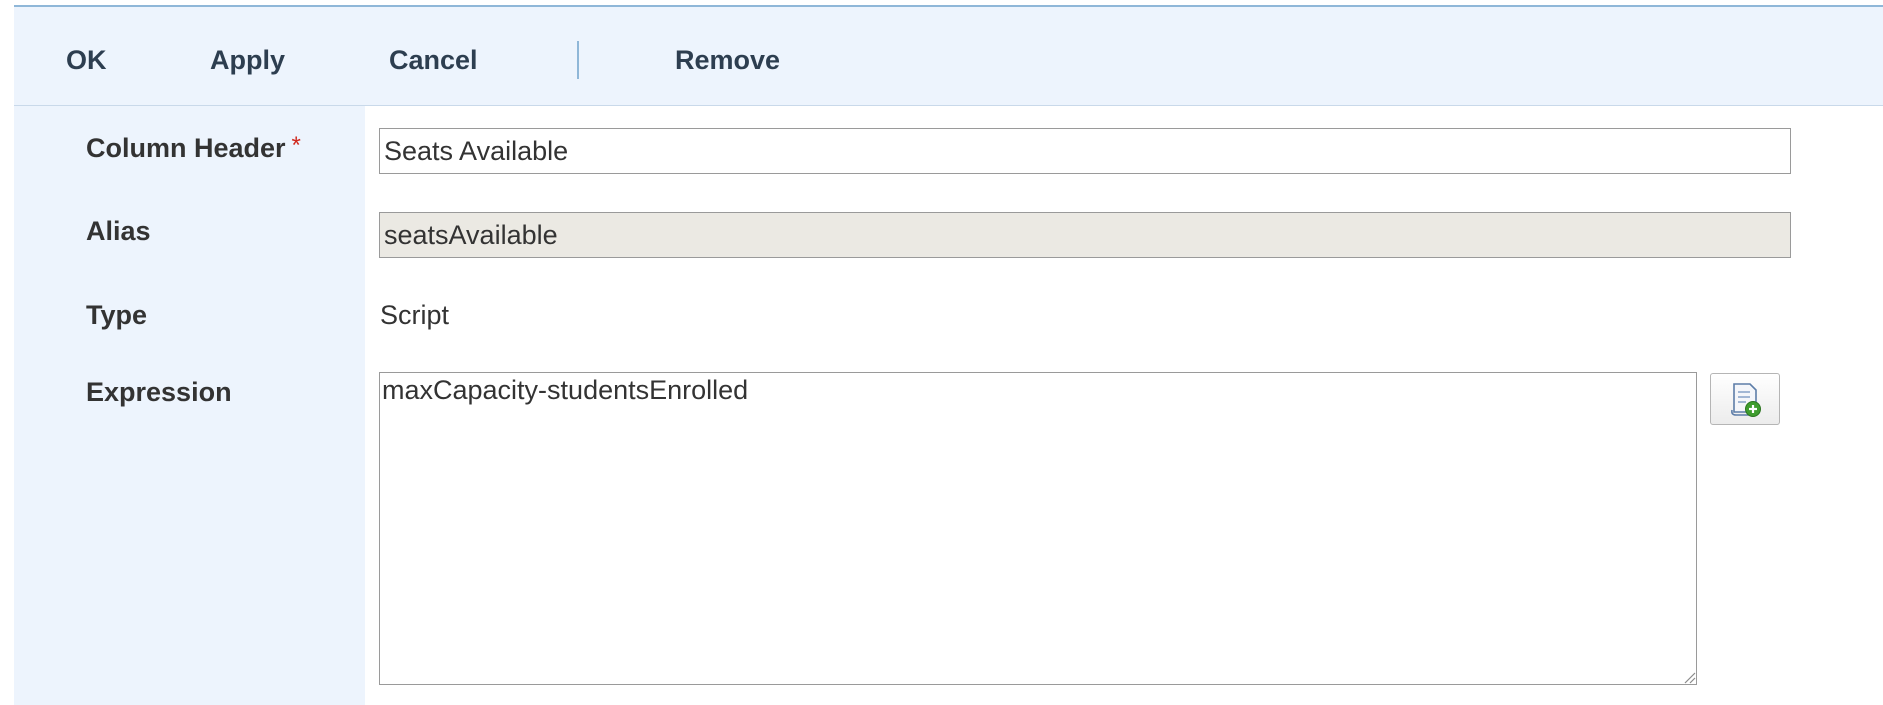 This screenshot has height=705, width=1883. I want to click on type-label: Type, so click(117, 315).